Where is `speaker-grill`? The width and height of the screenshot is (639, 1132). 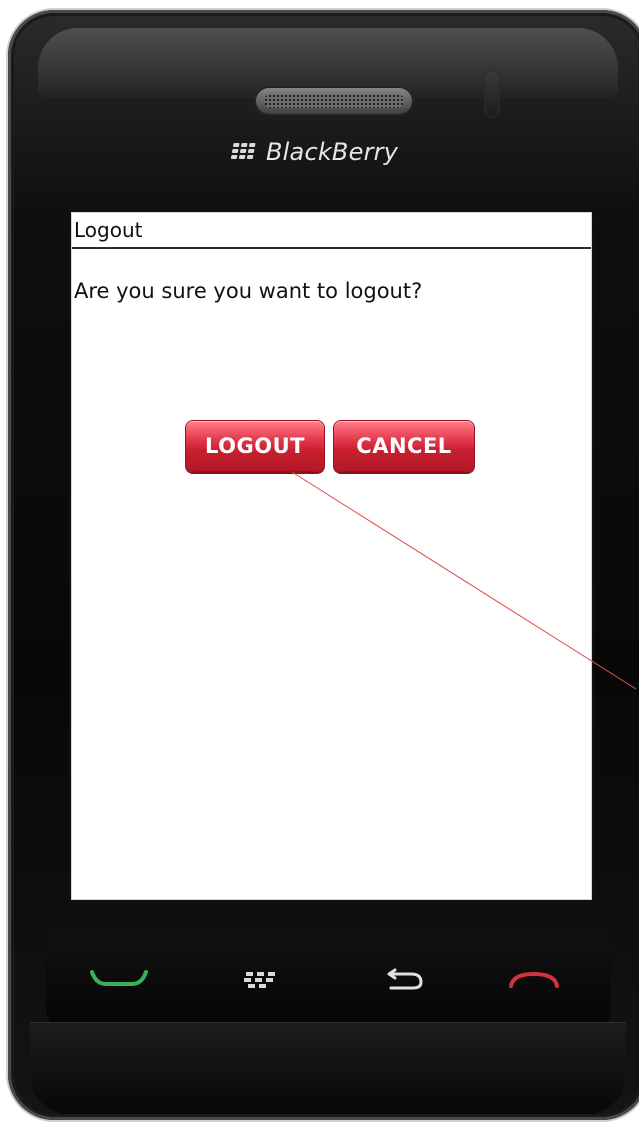 speaker-grill is located at coordinates (334, 101).